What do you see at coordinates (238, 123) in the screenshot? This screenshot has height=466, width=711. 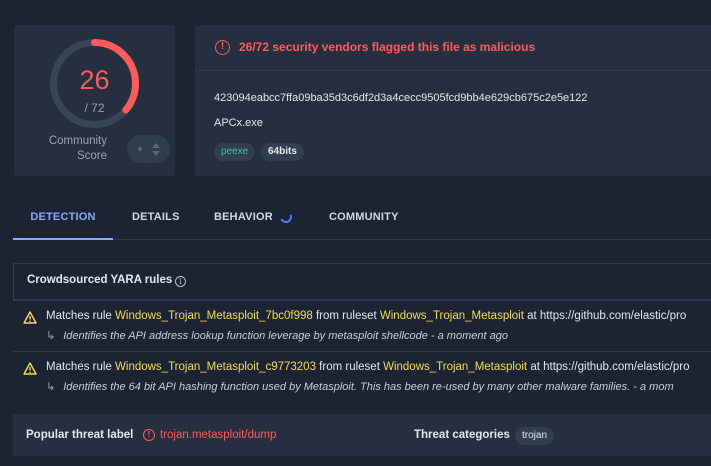 I see `file-name: APCx.exe` at bounding box center [238, 123].